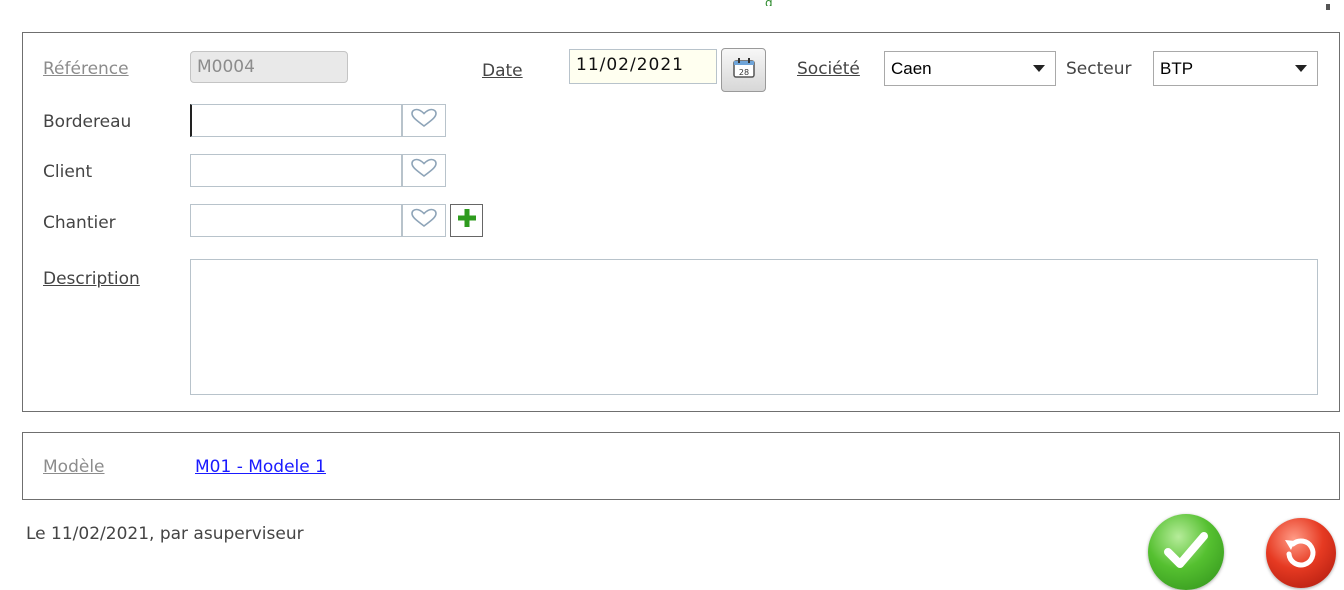  I want to click on client-input, so click(296, 170).